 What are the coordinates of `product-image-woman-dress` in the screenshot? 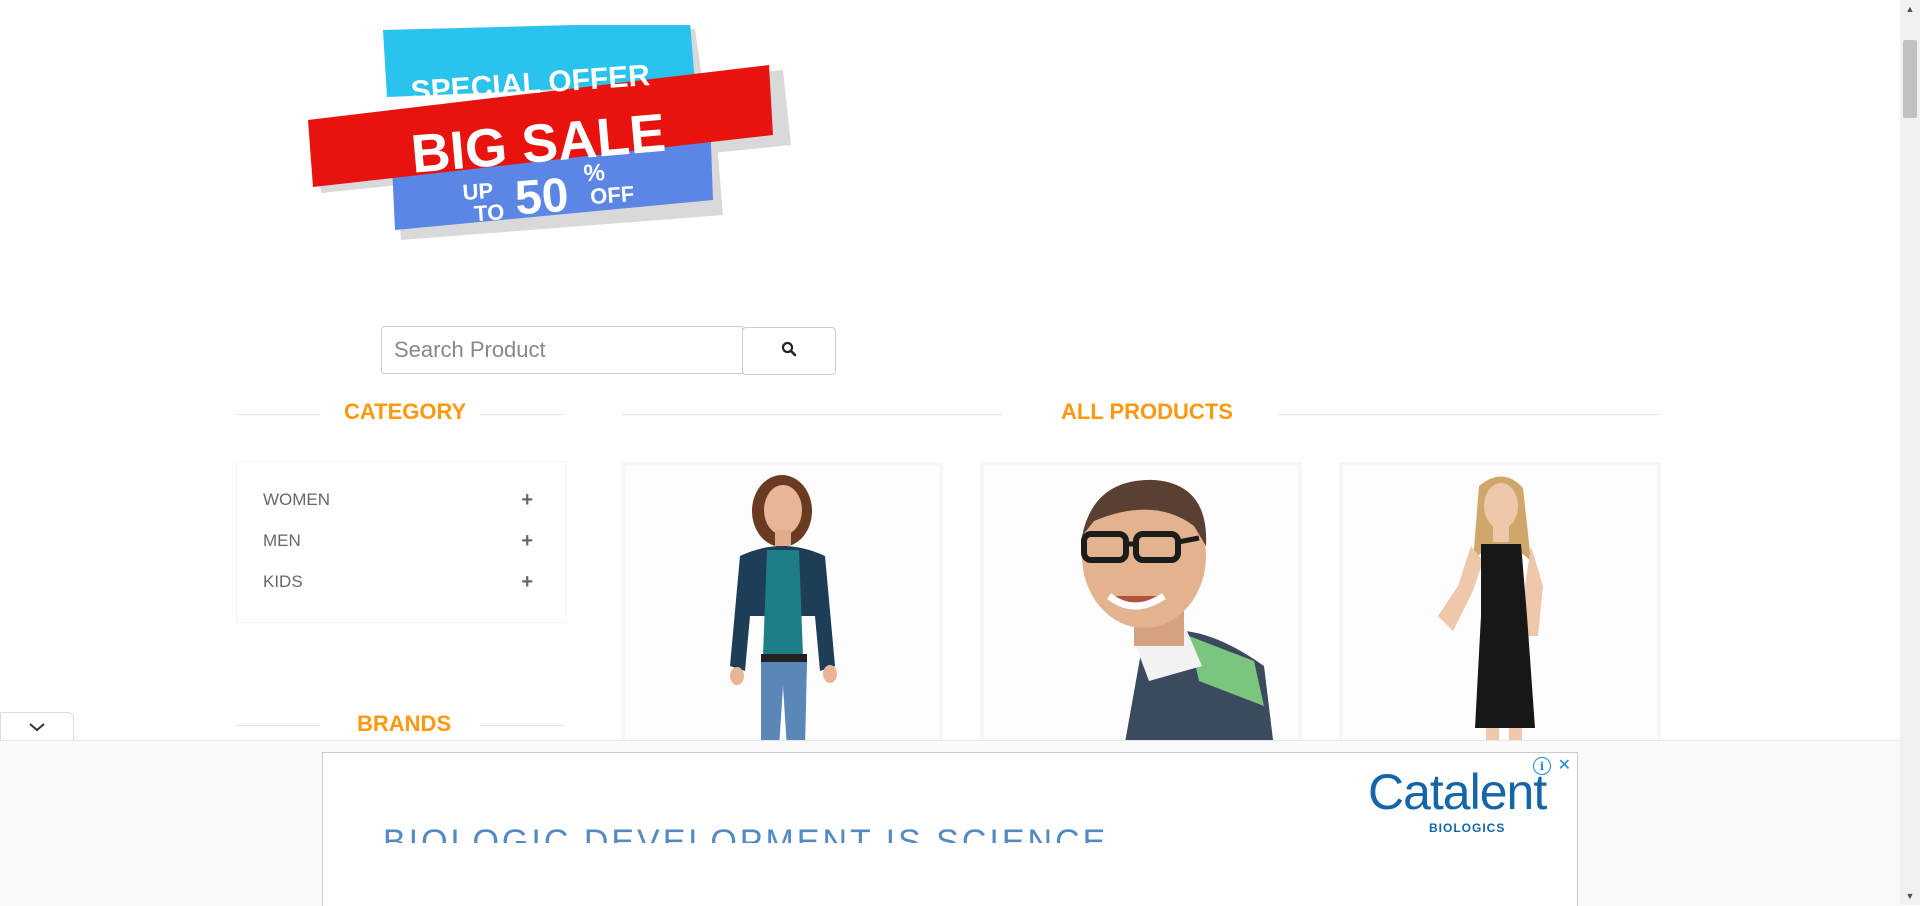 It's located at (1500, 607).